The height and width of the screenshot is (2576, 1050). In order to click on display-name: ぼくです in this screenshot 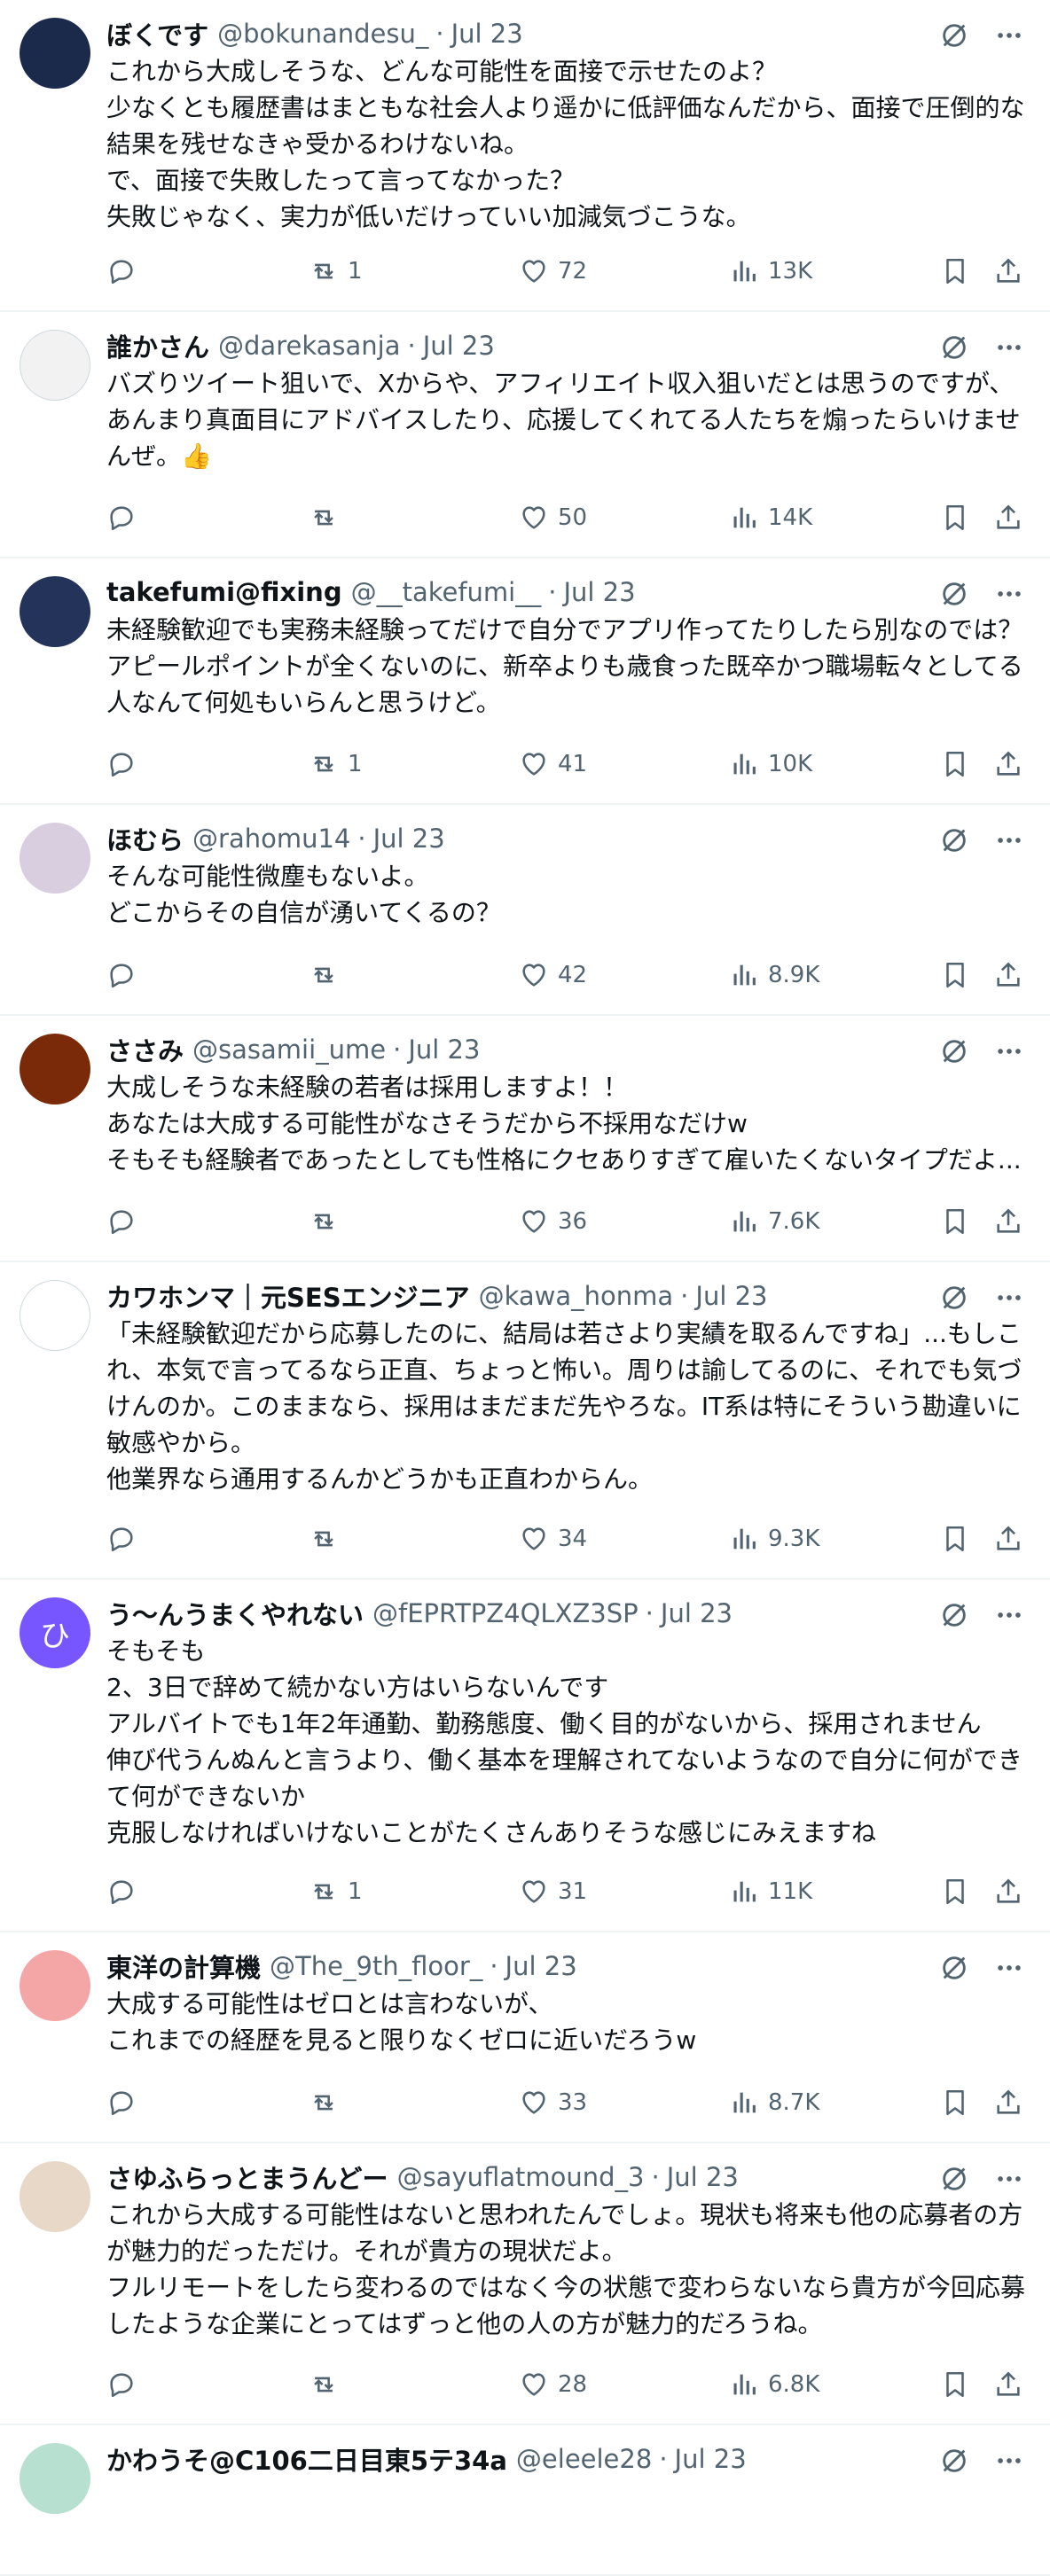, I will do `click(157, 33)`.